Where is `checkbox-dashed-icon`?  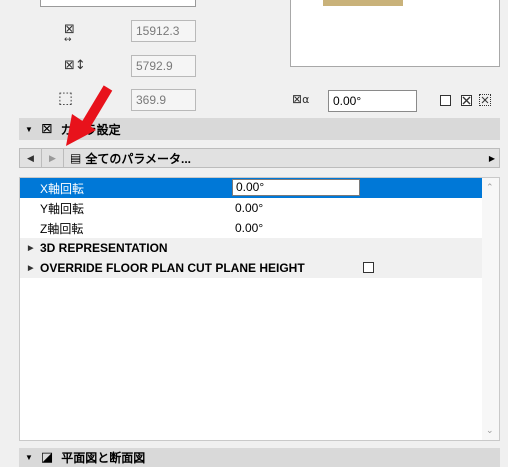 checkbox-dashed-icon is located at coordinates (485, 100).